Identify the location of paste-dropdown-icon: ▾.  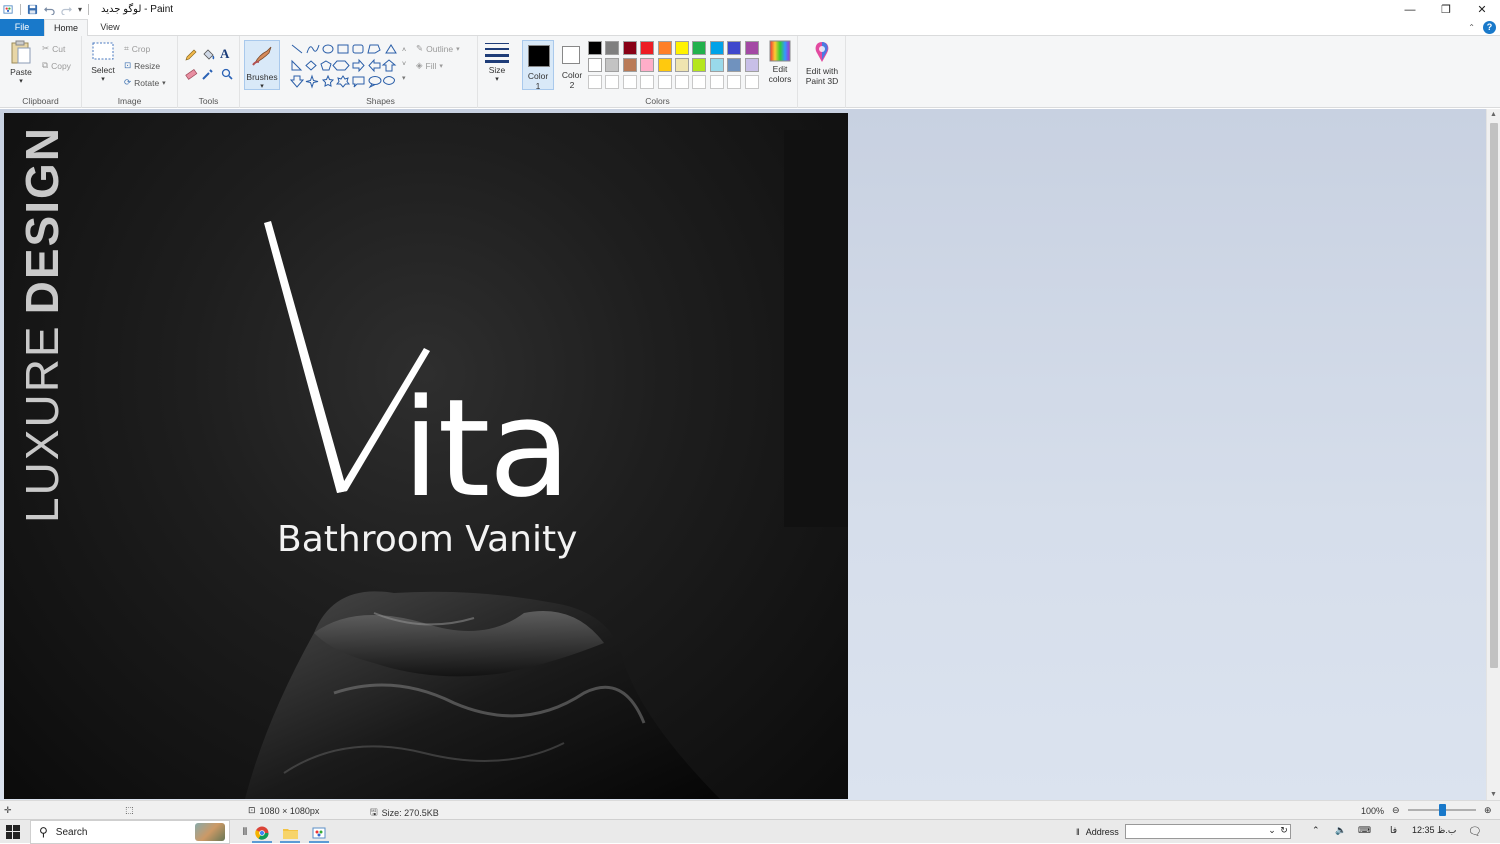
(21, 81).